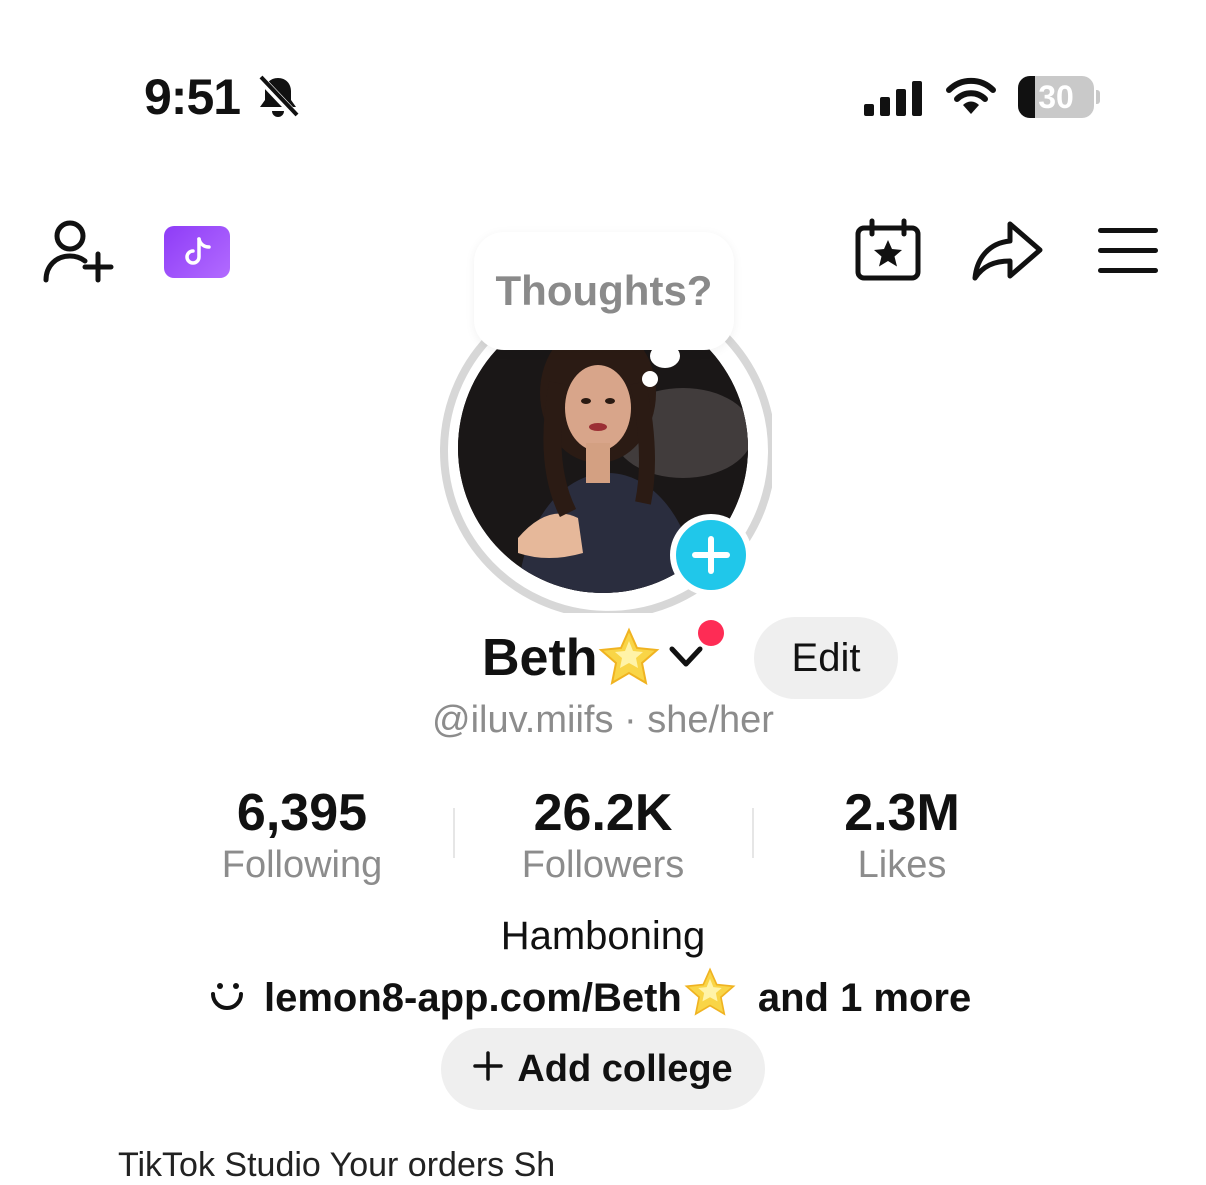  What do you see at coordinates (864, 998) in the screenshot?
I see `more-links: and 1 more` at bounding box center [864, 998].